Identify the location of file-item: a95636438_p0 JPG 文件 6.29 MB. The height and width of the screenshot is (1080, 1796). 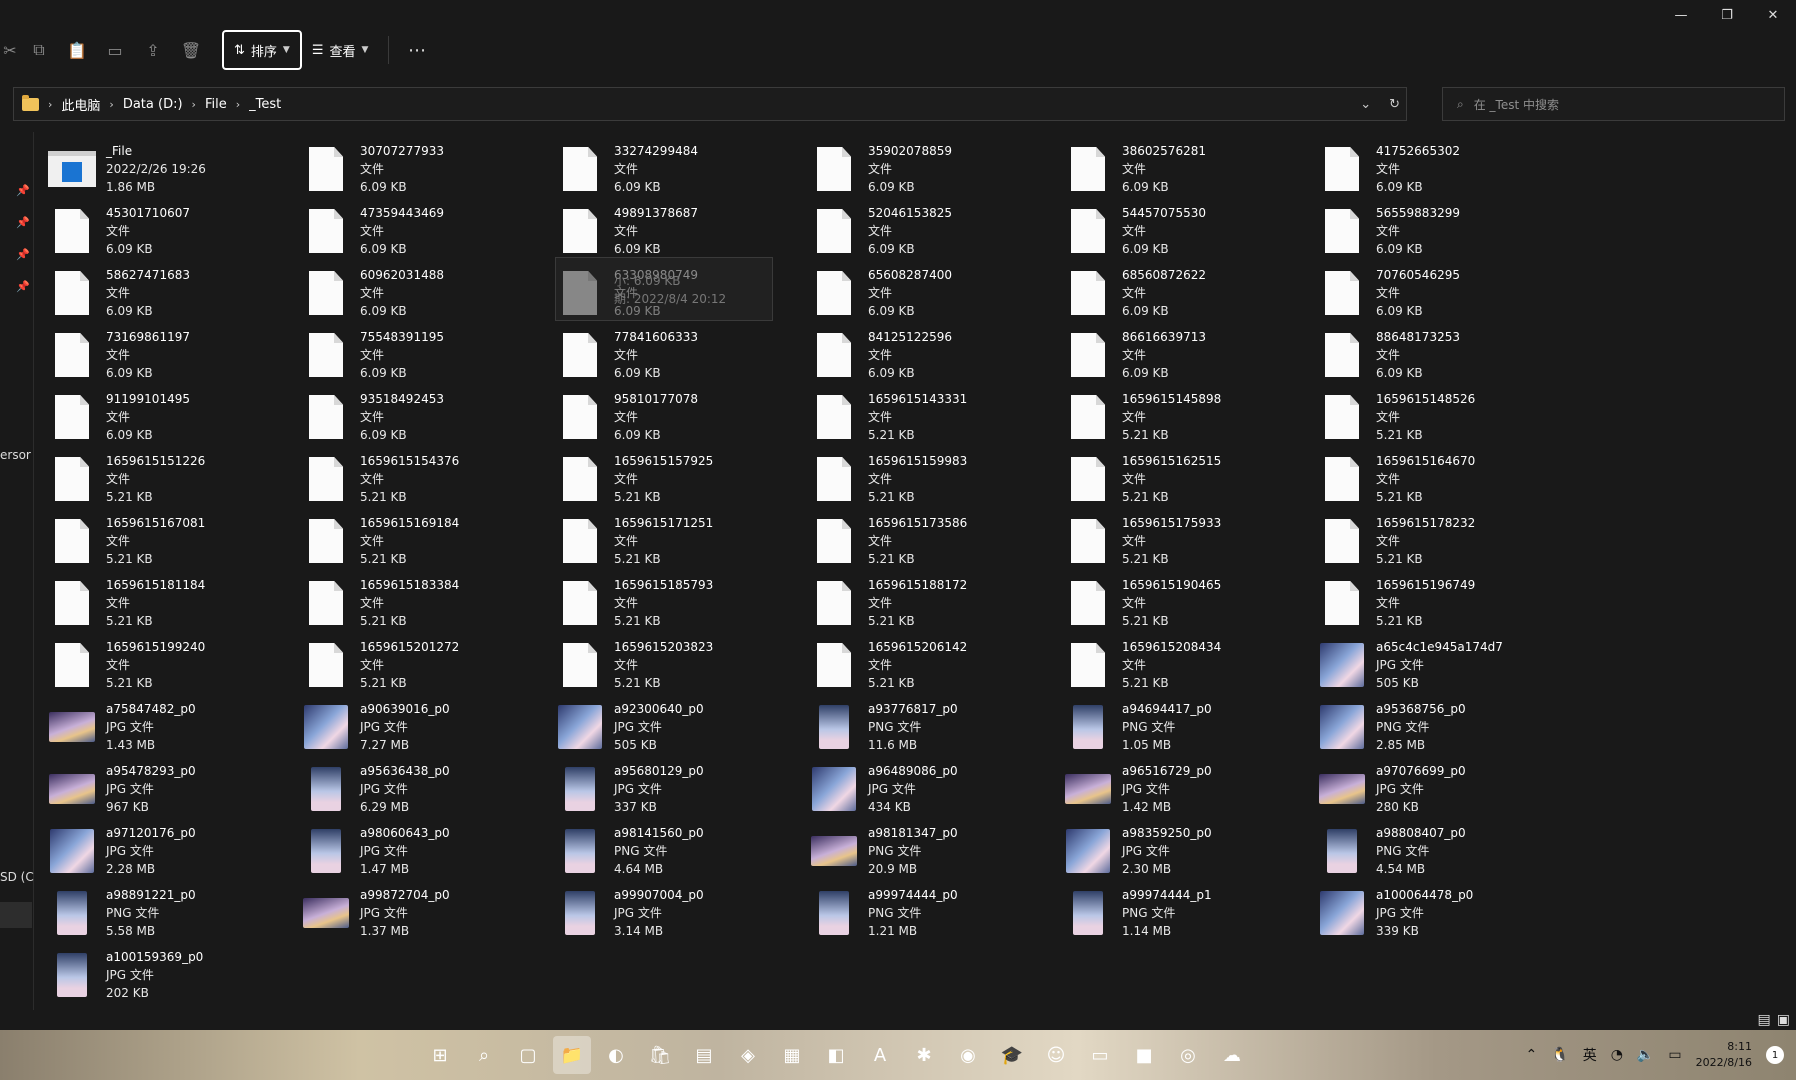
(429, 789).